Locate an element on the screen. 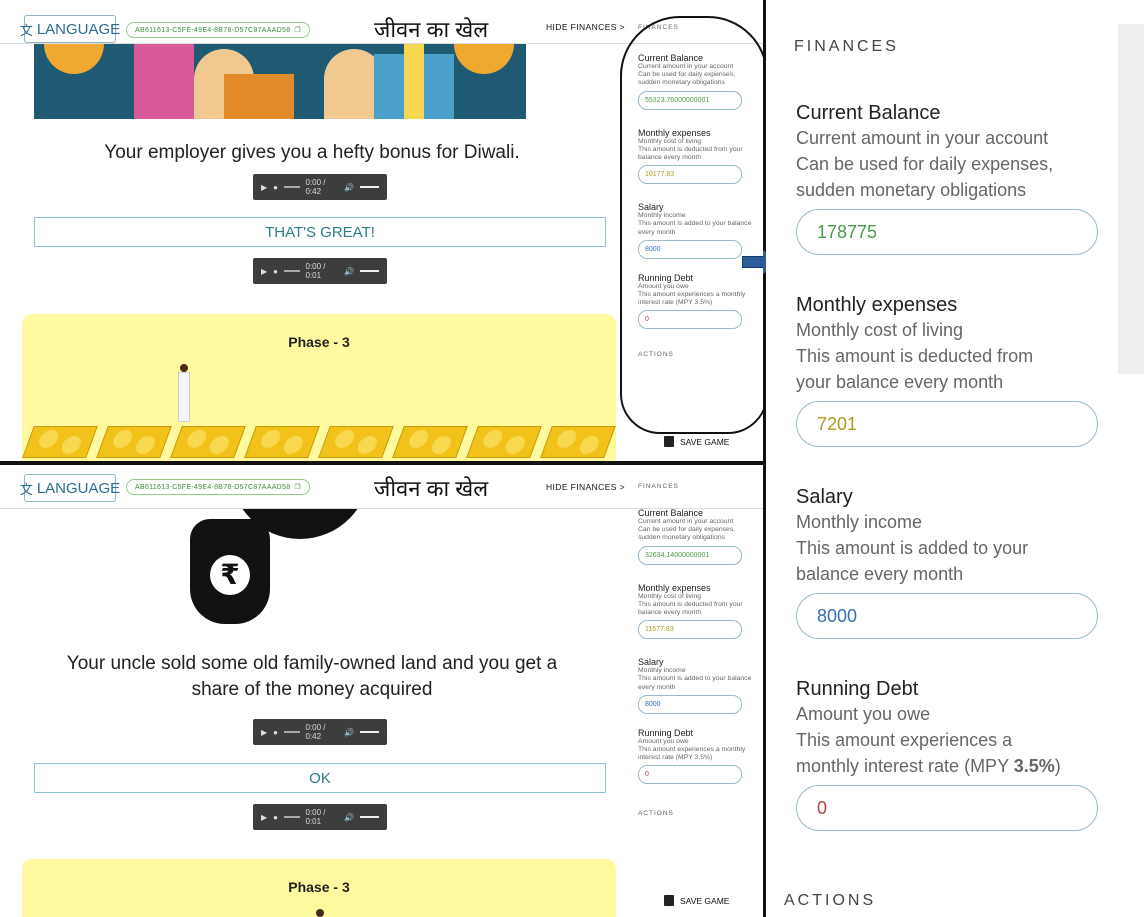 This screenshot has width=1144, height=917. money-bag-illustration: ₹ is located at coordinates (270, 569).